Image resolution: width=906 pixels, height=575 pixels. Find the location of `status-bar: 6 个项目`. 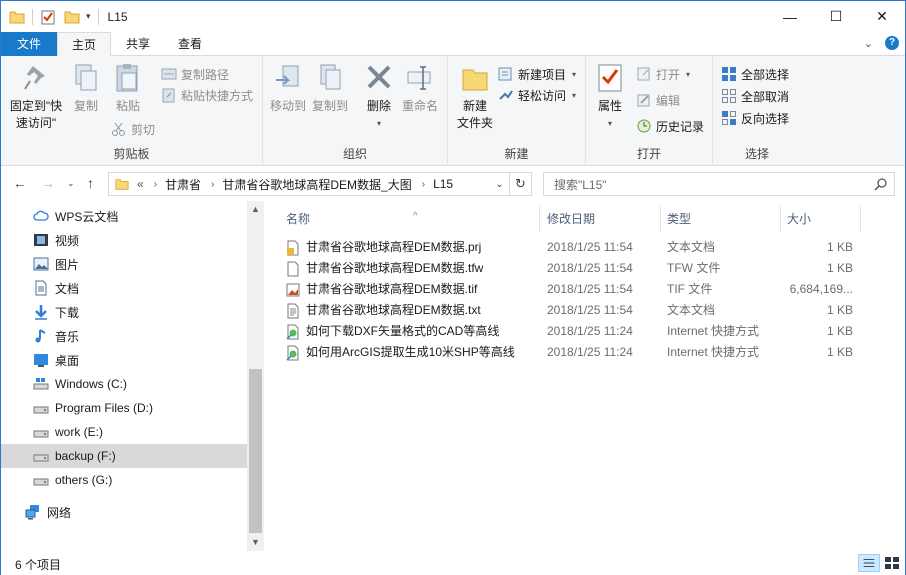

status-bar: 6 个项目 is located at coordinates (453, 563).